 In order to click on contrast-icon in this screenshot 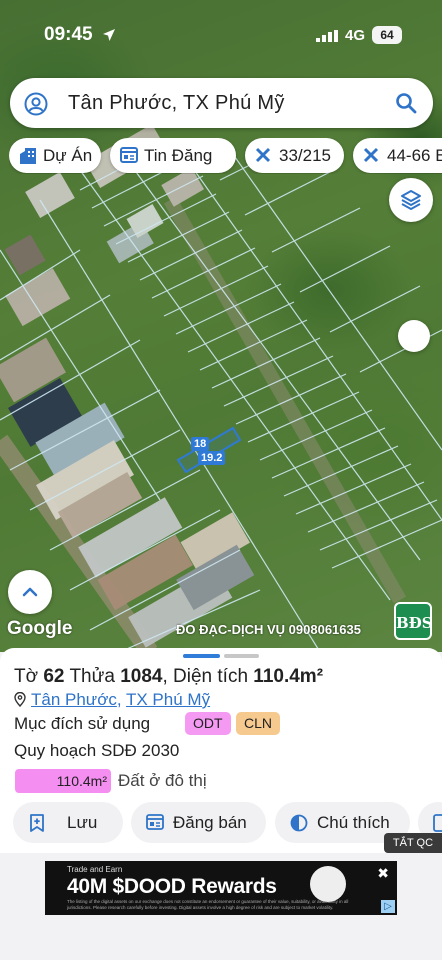, I will do `click(299, 823)`.